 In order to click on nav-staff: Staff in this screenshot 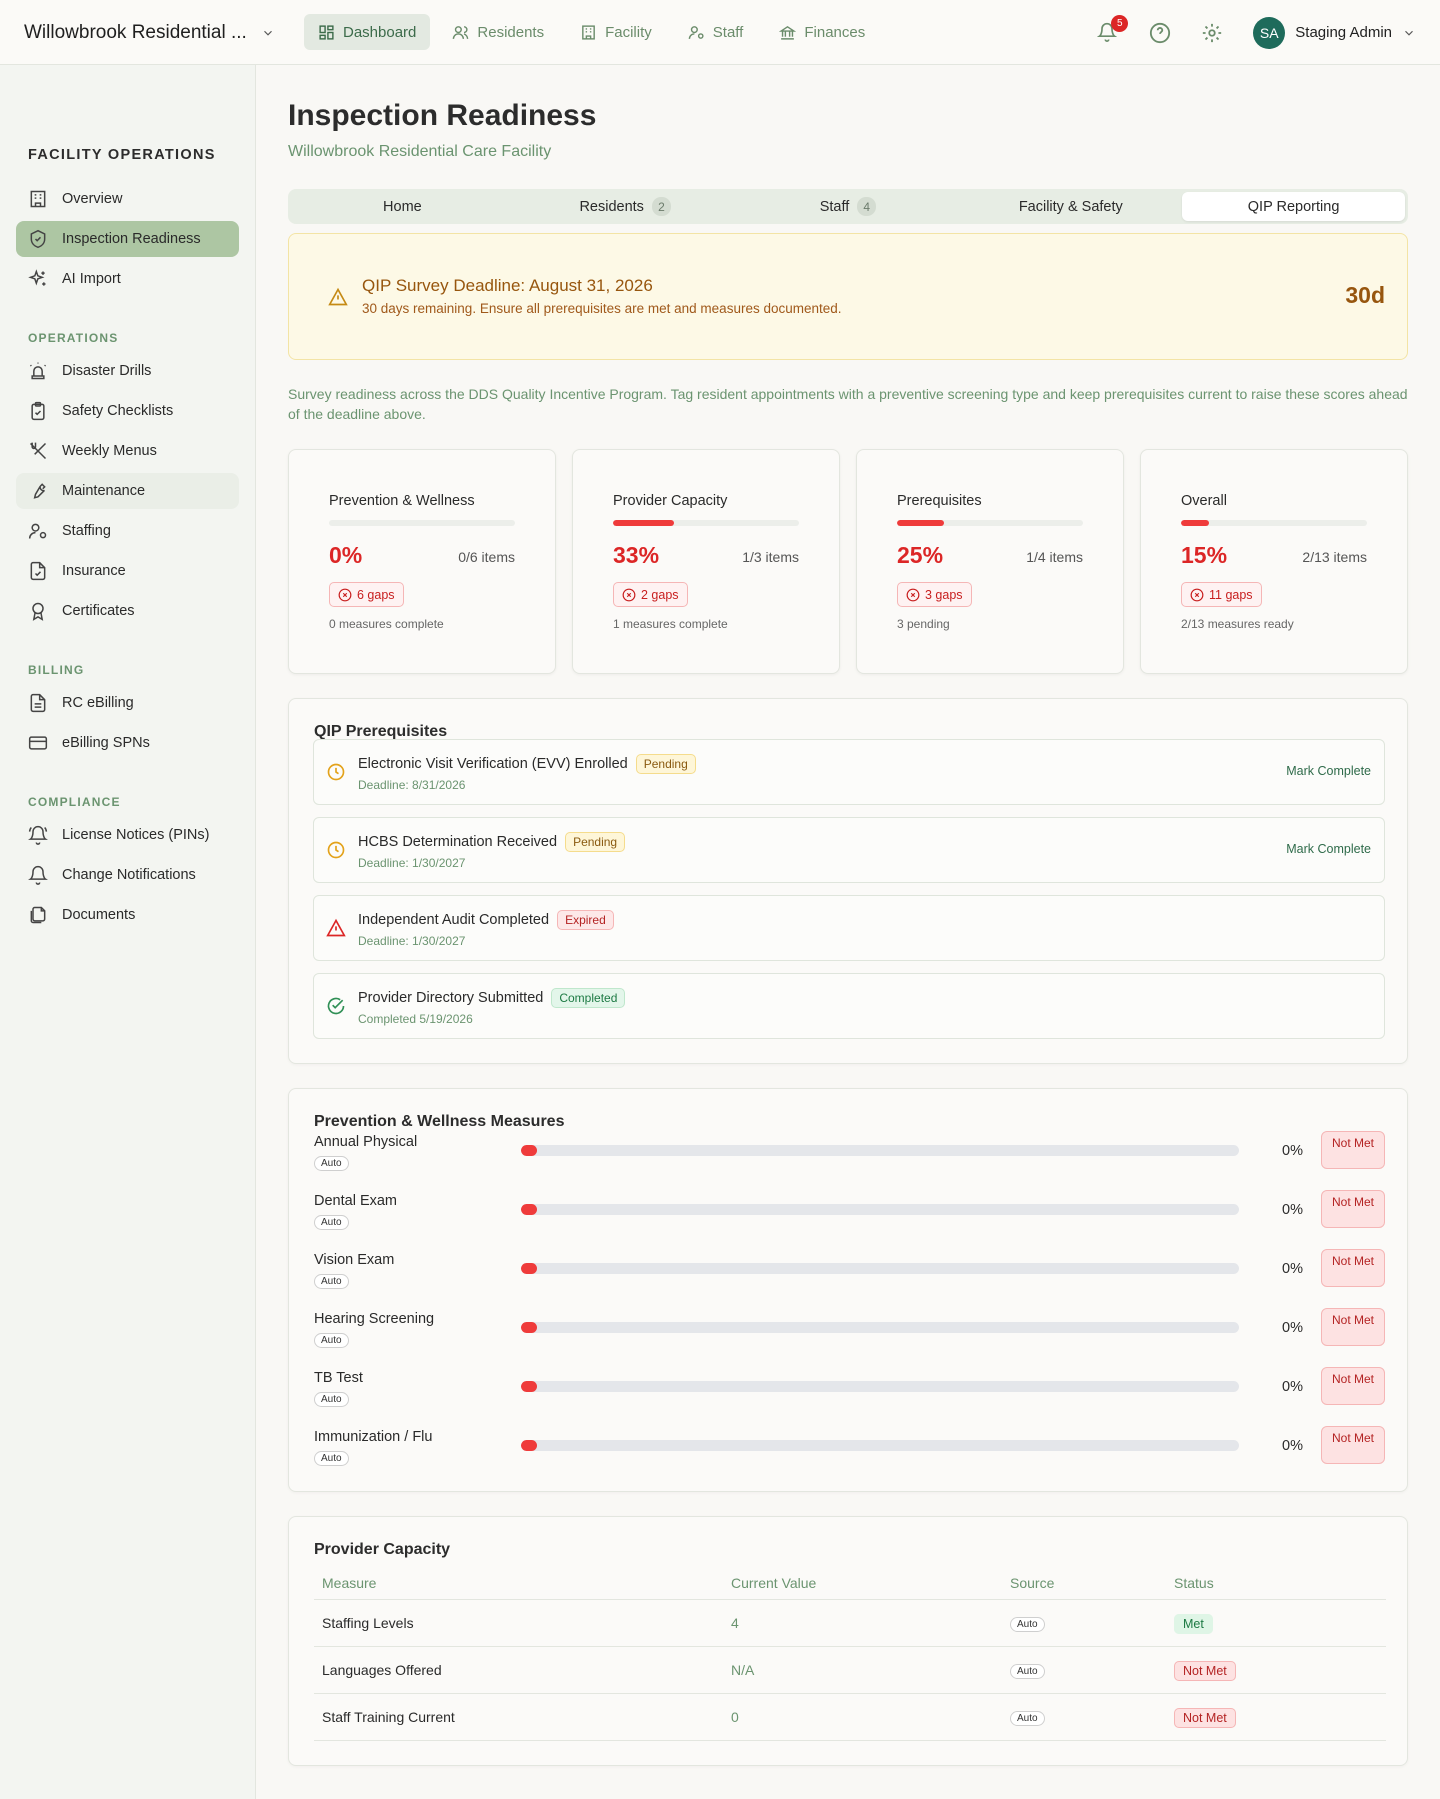, I will do `click(716, 32)`.